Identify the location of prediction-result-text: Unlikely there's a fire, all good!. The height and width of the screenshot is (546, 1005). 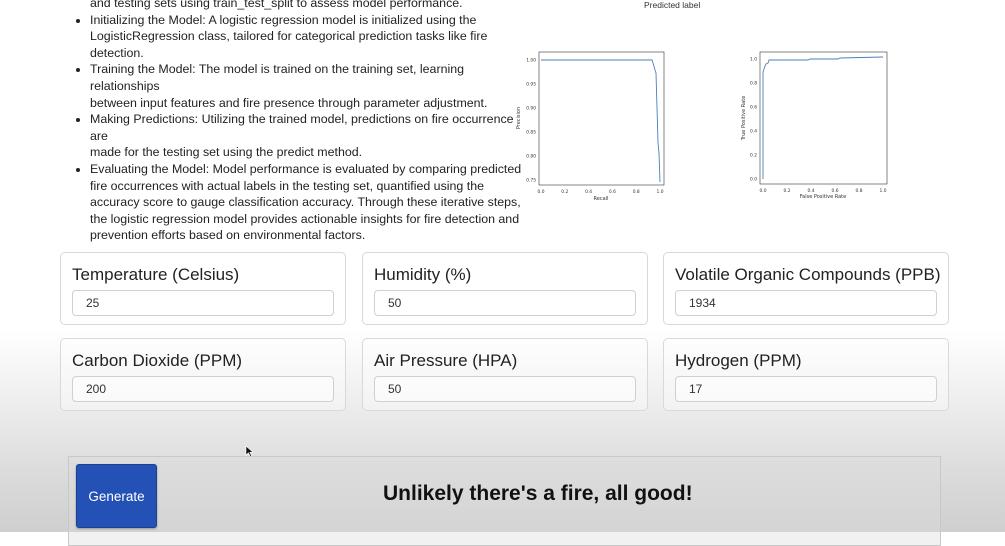
(538, 493).